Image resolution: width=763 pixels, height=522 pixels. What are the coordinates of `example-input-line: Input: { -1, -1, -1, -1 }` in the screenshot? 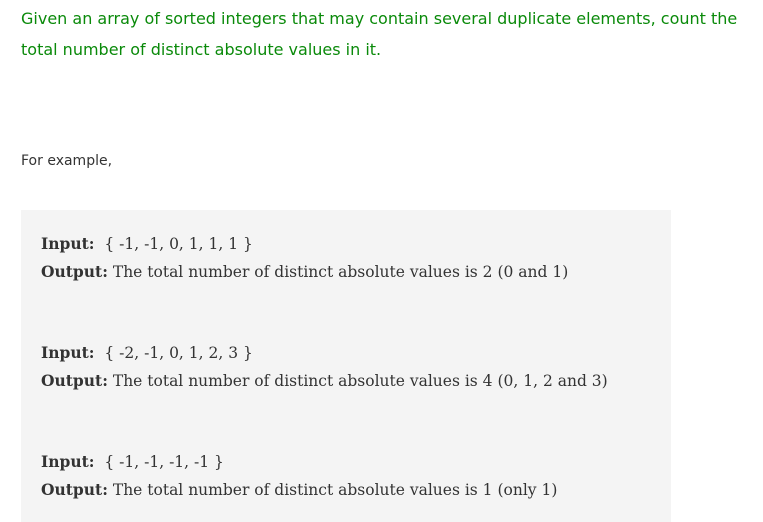 It's located at (299, 462).